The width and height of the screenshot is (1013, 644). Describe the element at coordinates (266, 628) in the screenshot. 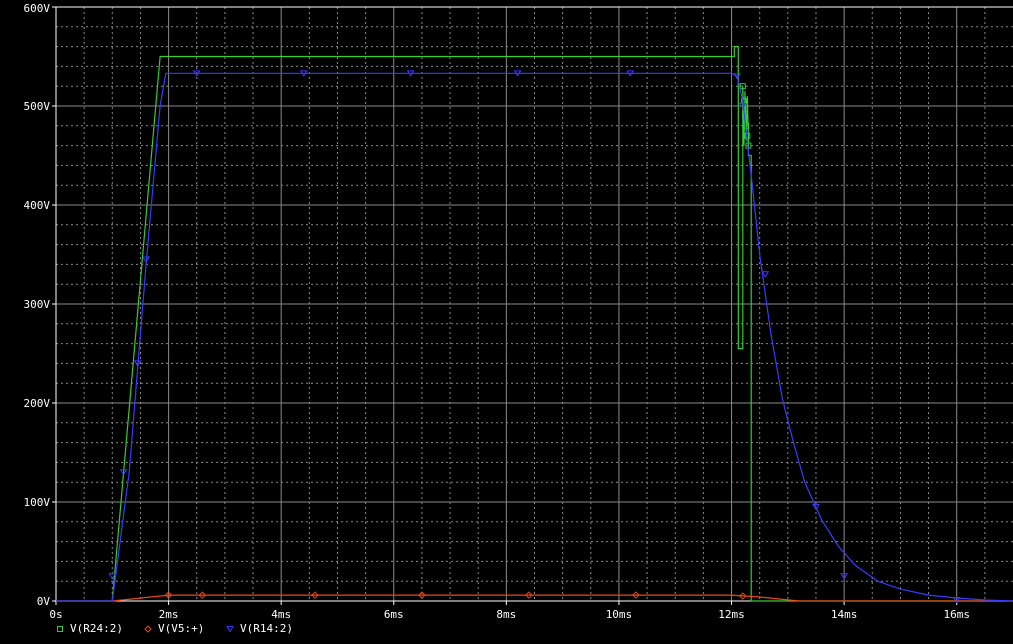

I see `legend-label: V(R14:2)` at that location.